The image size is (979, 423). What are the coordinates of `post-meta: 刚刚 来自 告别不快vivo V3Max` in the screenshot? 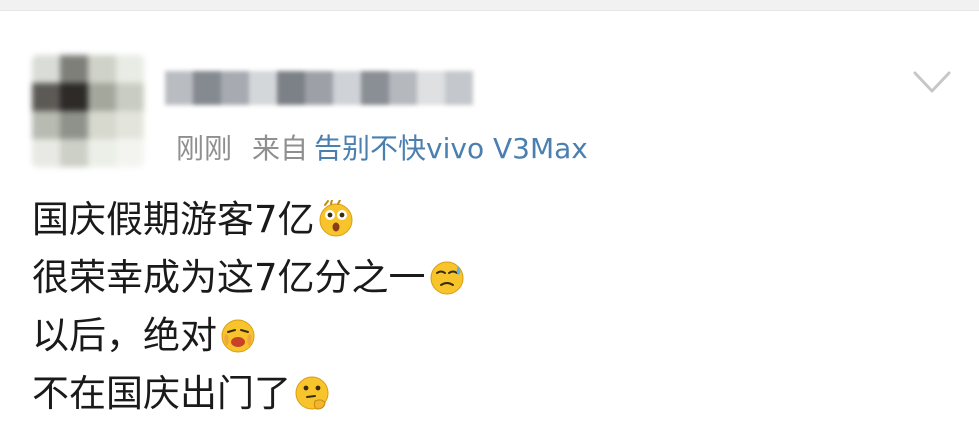 It's located at (382, 149).